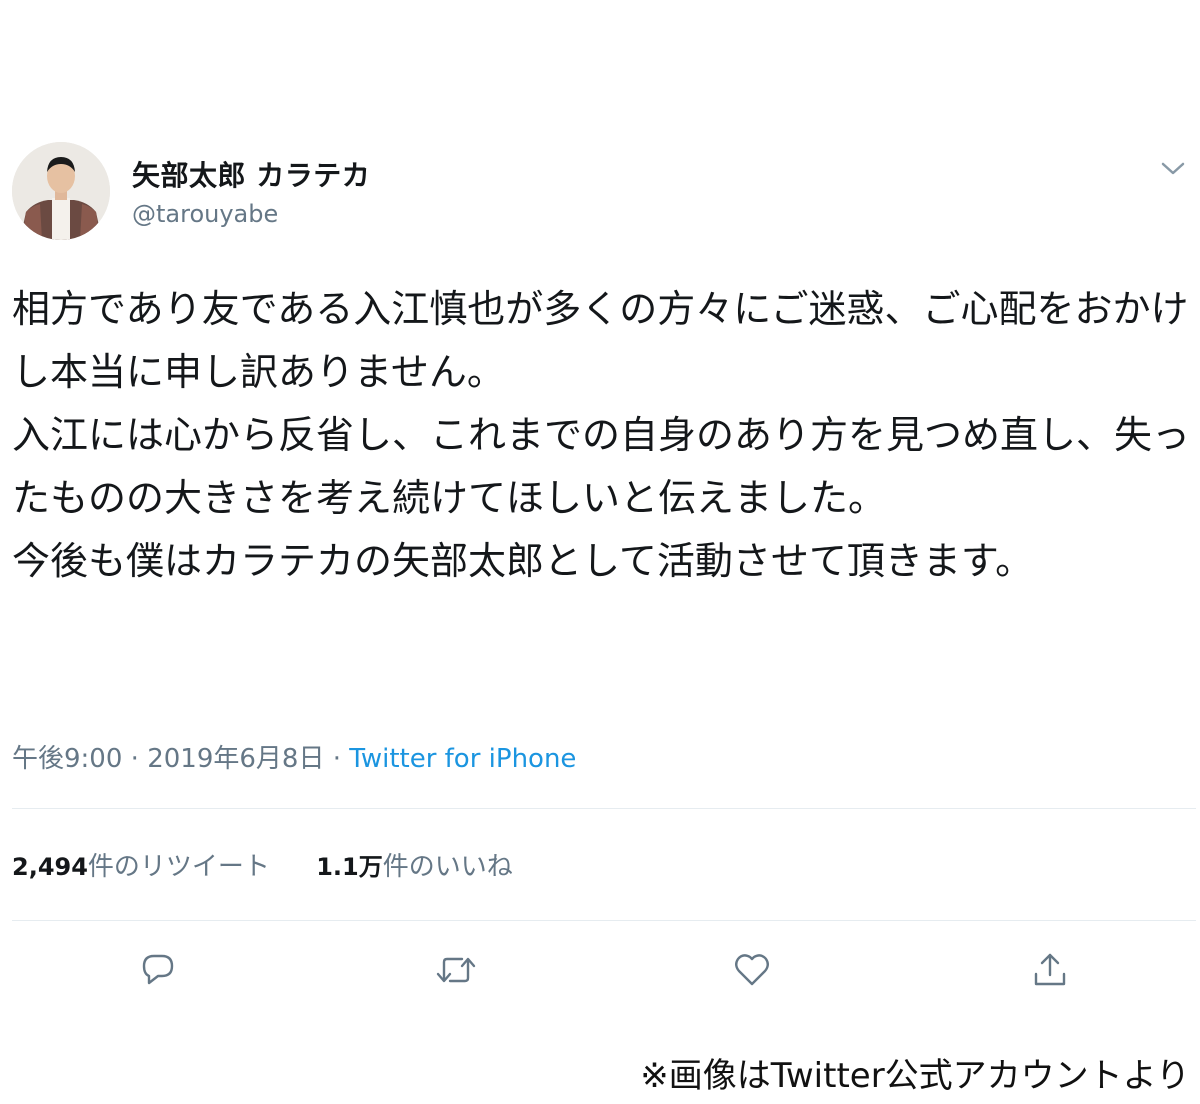  Describe the element at coordinates (50, 867) in the screenshot. I see `retweets-count: 2,494` at that location.